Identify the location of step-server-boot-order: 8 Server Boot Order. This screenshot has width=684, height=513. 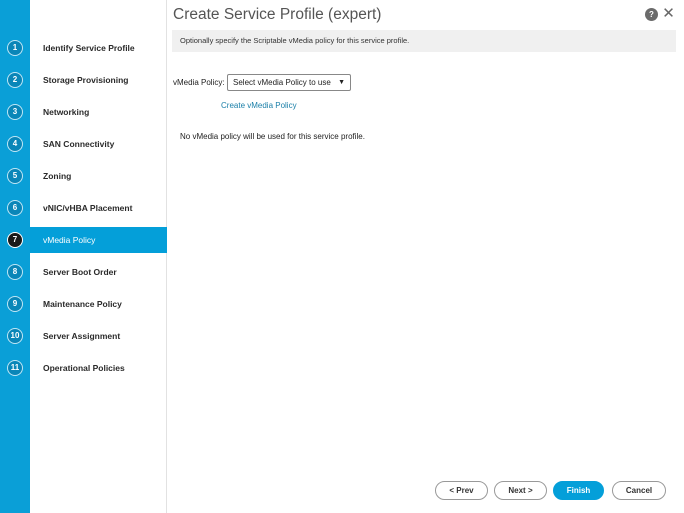
(83, 272).